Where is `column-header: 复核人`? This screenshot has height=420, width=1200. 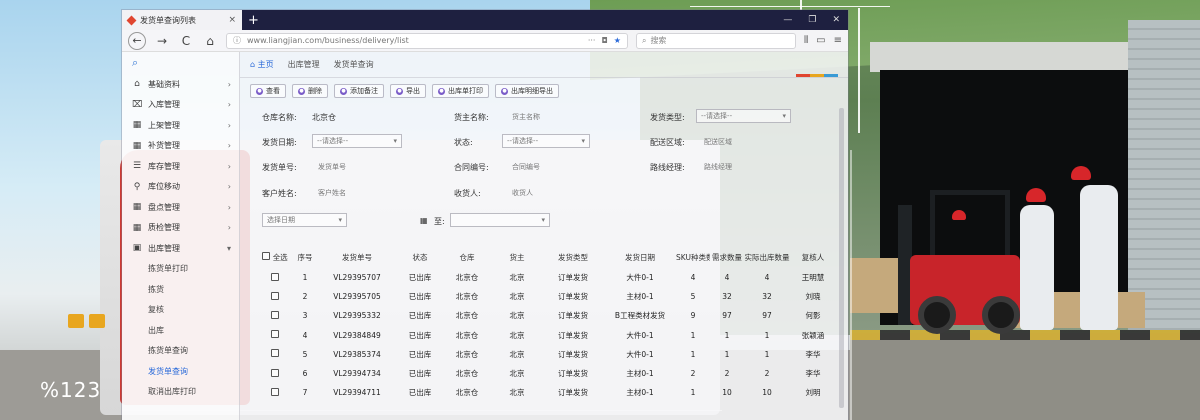
column-header: 复核人 is located at coordinates (813, 257).